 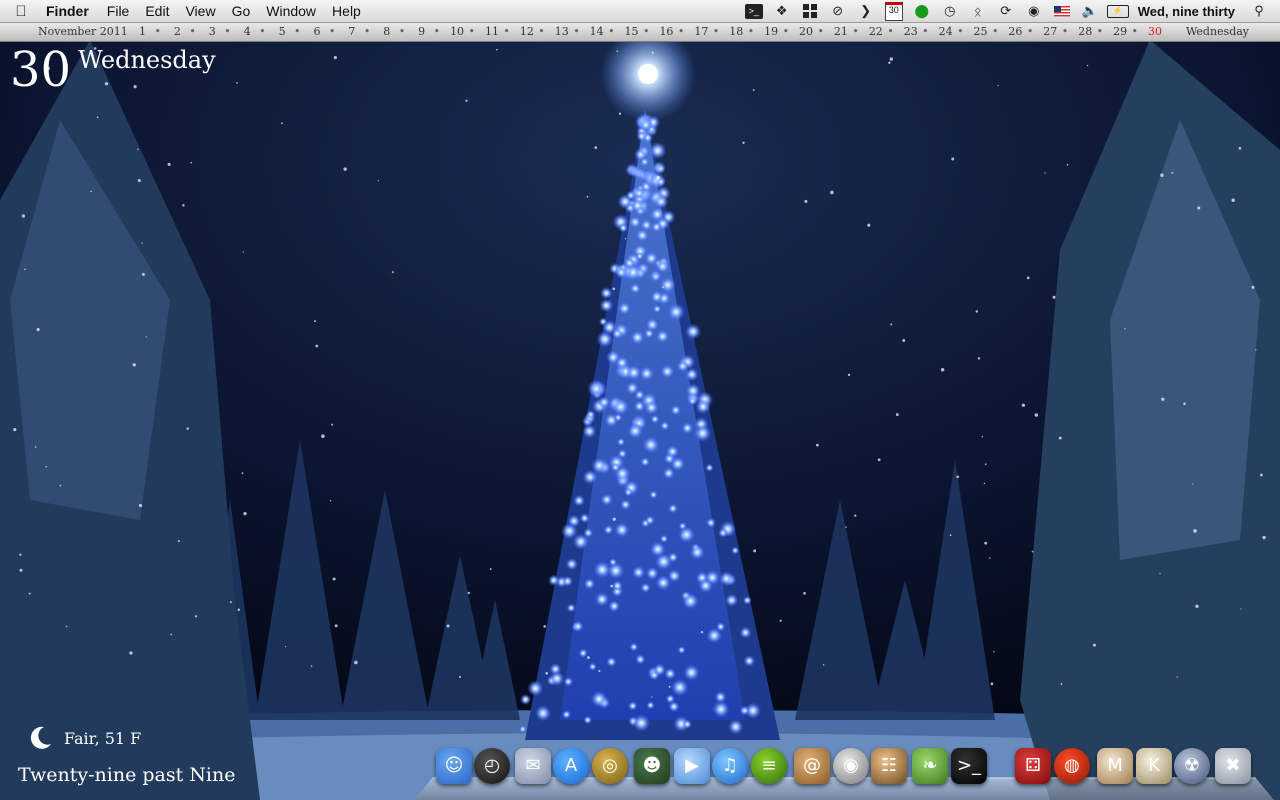 I want to click on menu-window: Window, so click(x=291, y=11).